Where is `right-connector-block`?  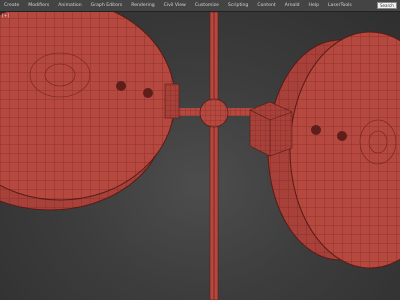
right-connector-block is located at coordinates (271, 129).